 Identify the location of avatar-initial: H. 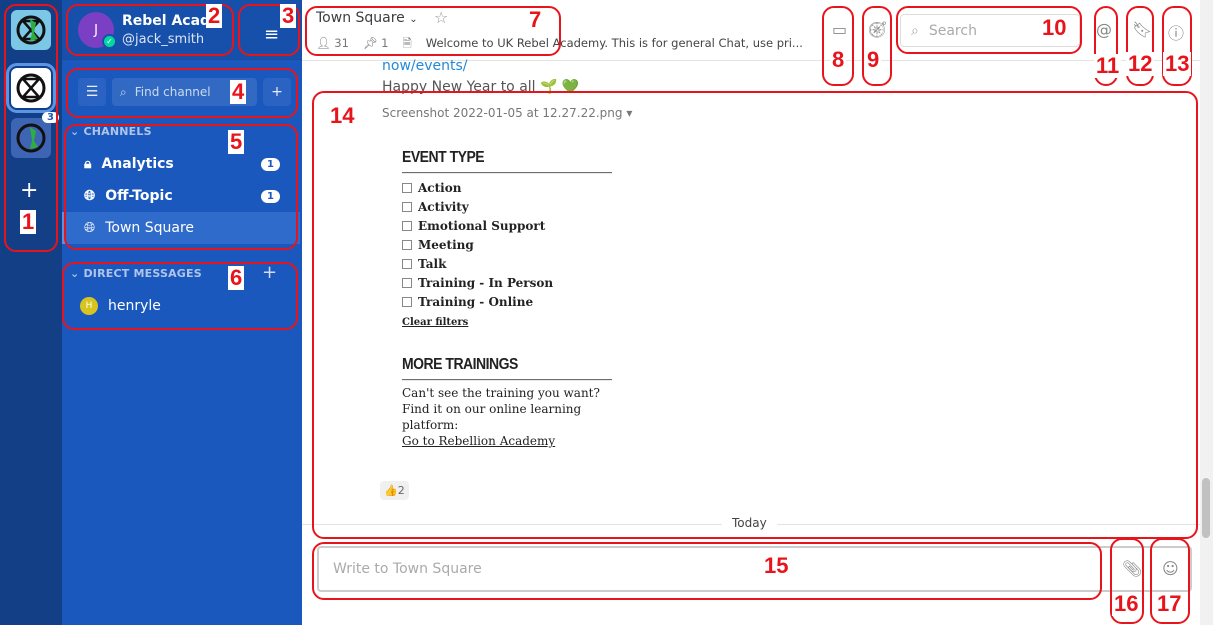
(89, 306).